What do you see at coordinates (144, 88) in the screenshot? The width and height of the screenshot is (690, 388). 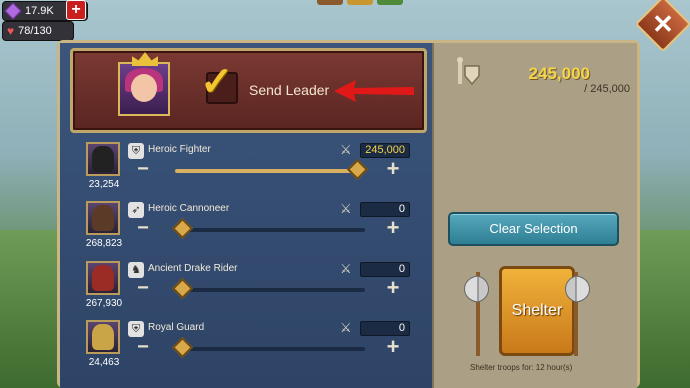 I see `leader-face` at bounding box center [144, 88].